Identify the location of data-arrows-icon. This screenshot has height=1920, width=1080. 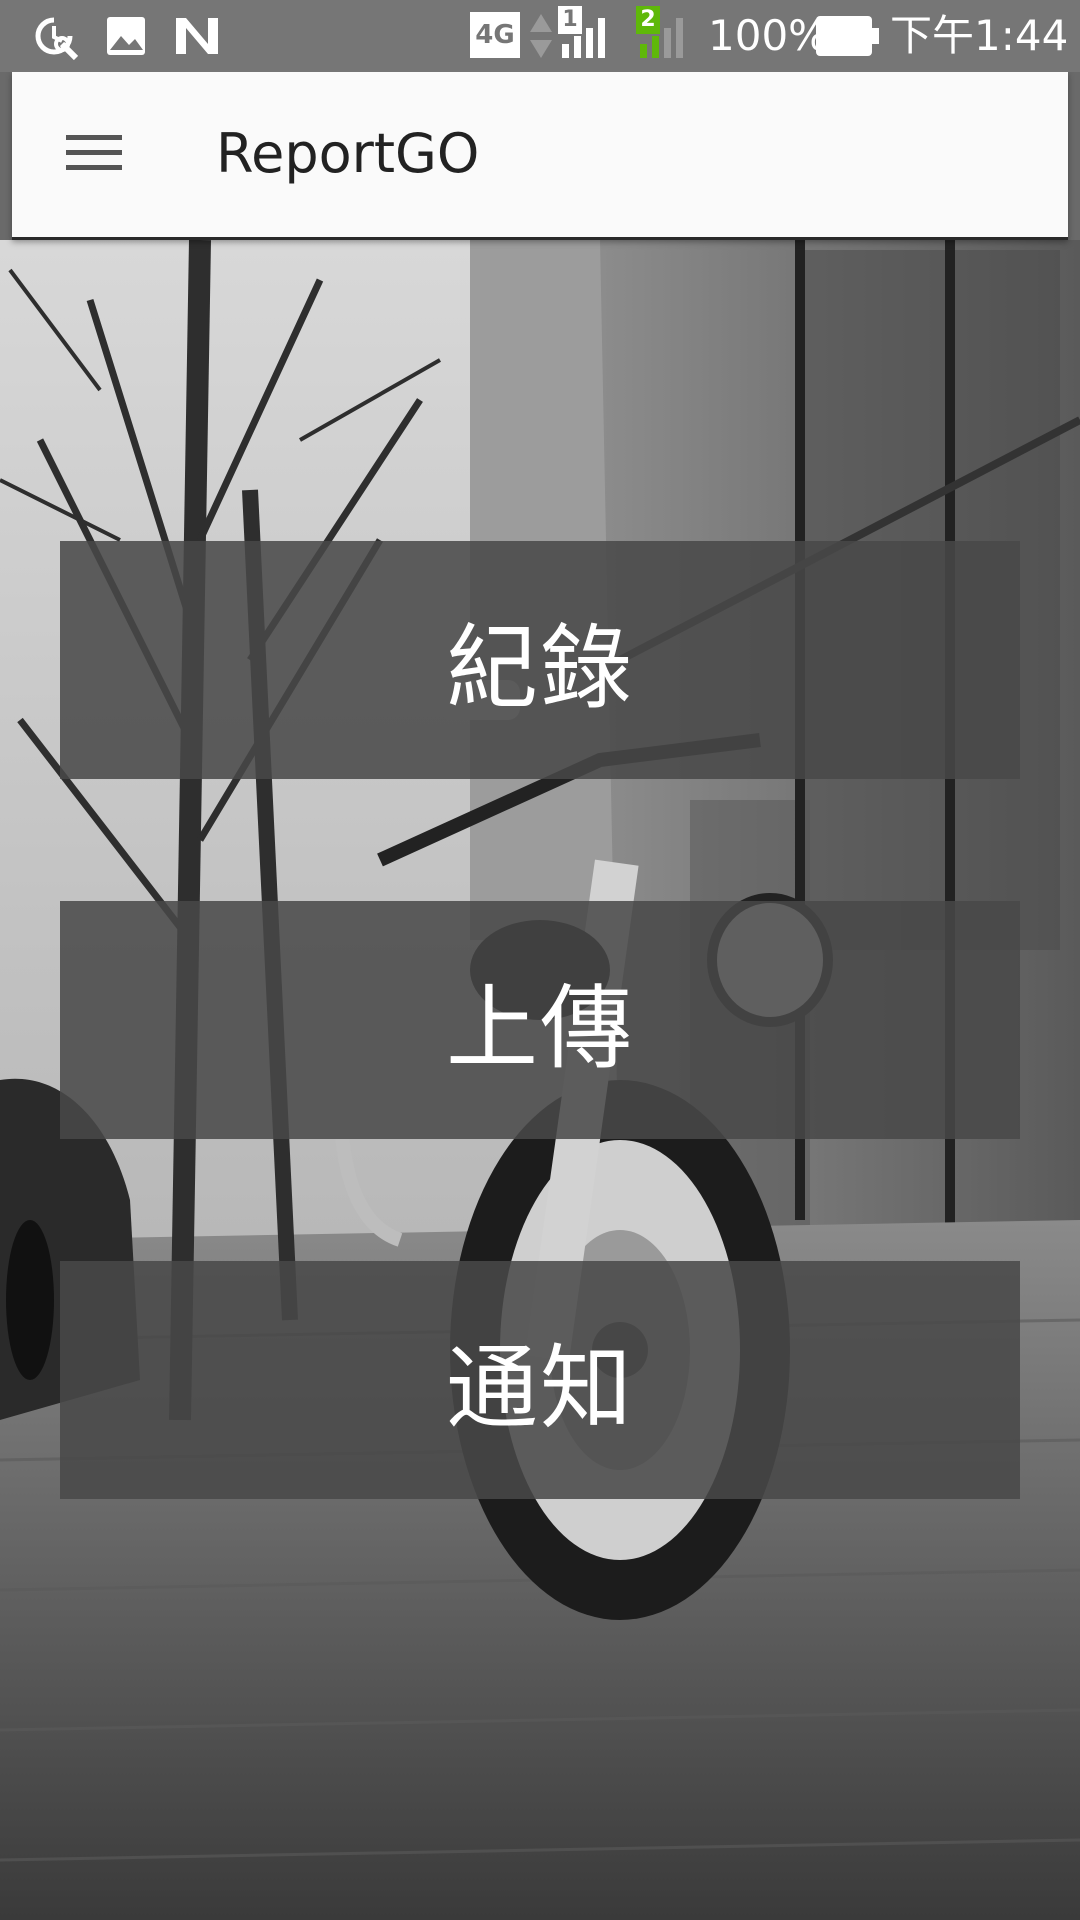
(541, 36).